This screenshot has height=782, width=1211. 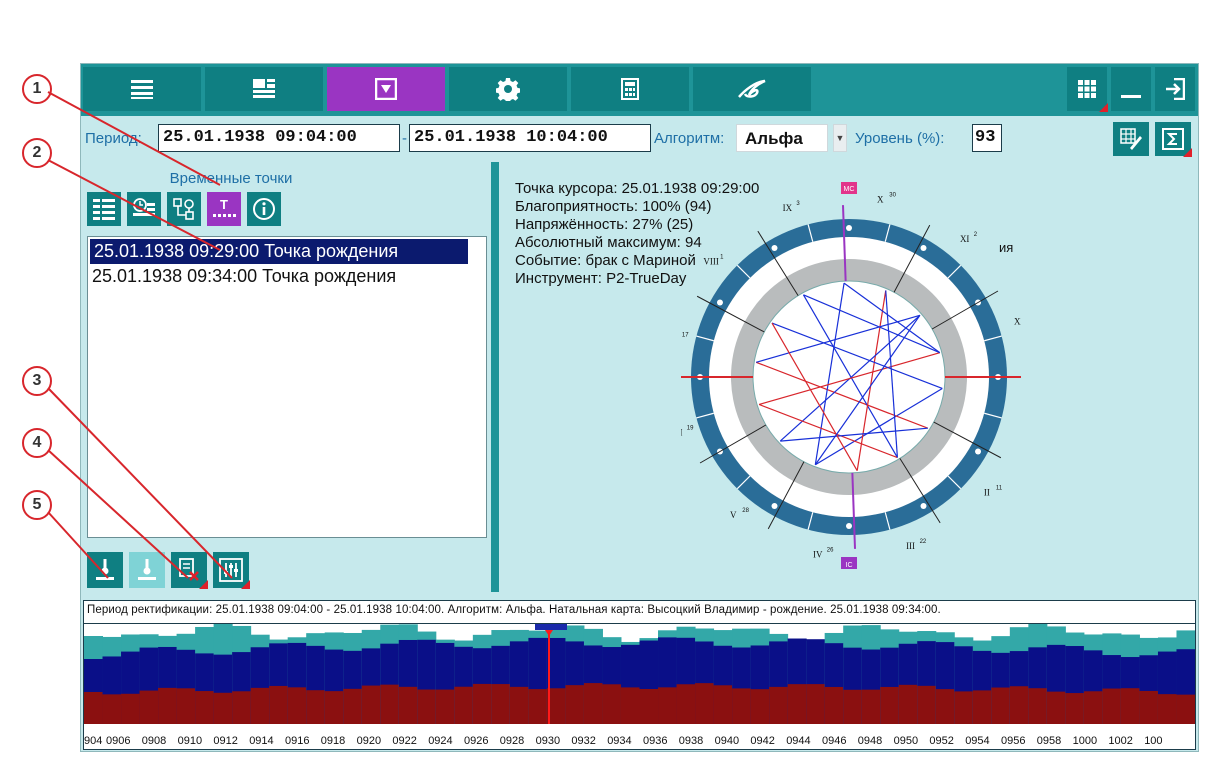 I want to click on info-line: Инструмент: P2-TrueDay, so click(x=601, y=278).